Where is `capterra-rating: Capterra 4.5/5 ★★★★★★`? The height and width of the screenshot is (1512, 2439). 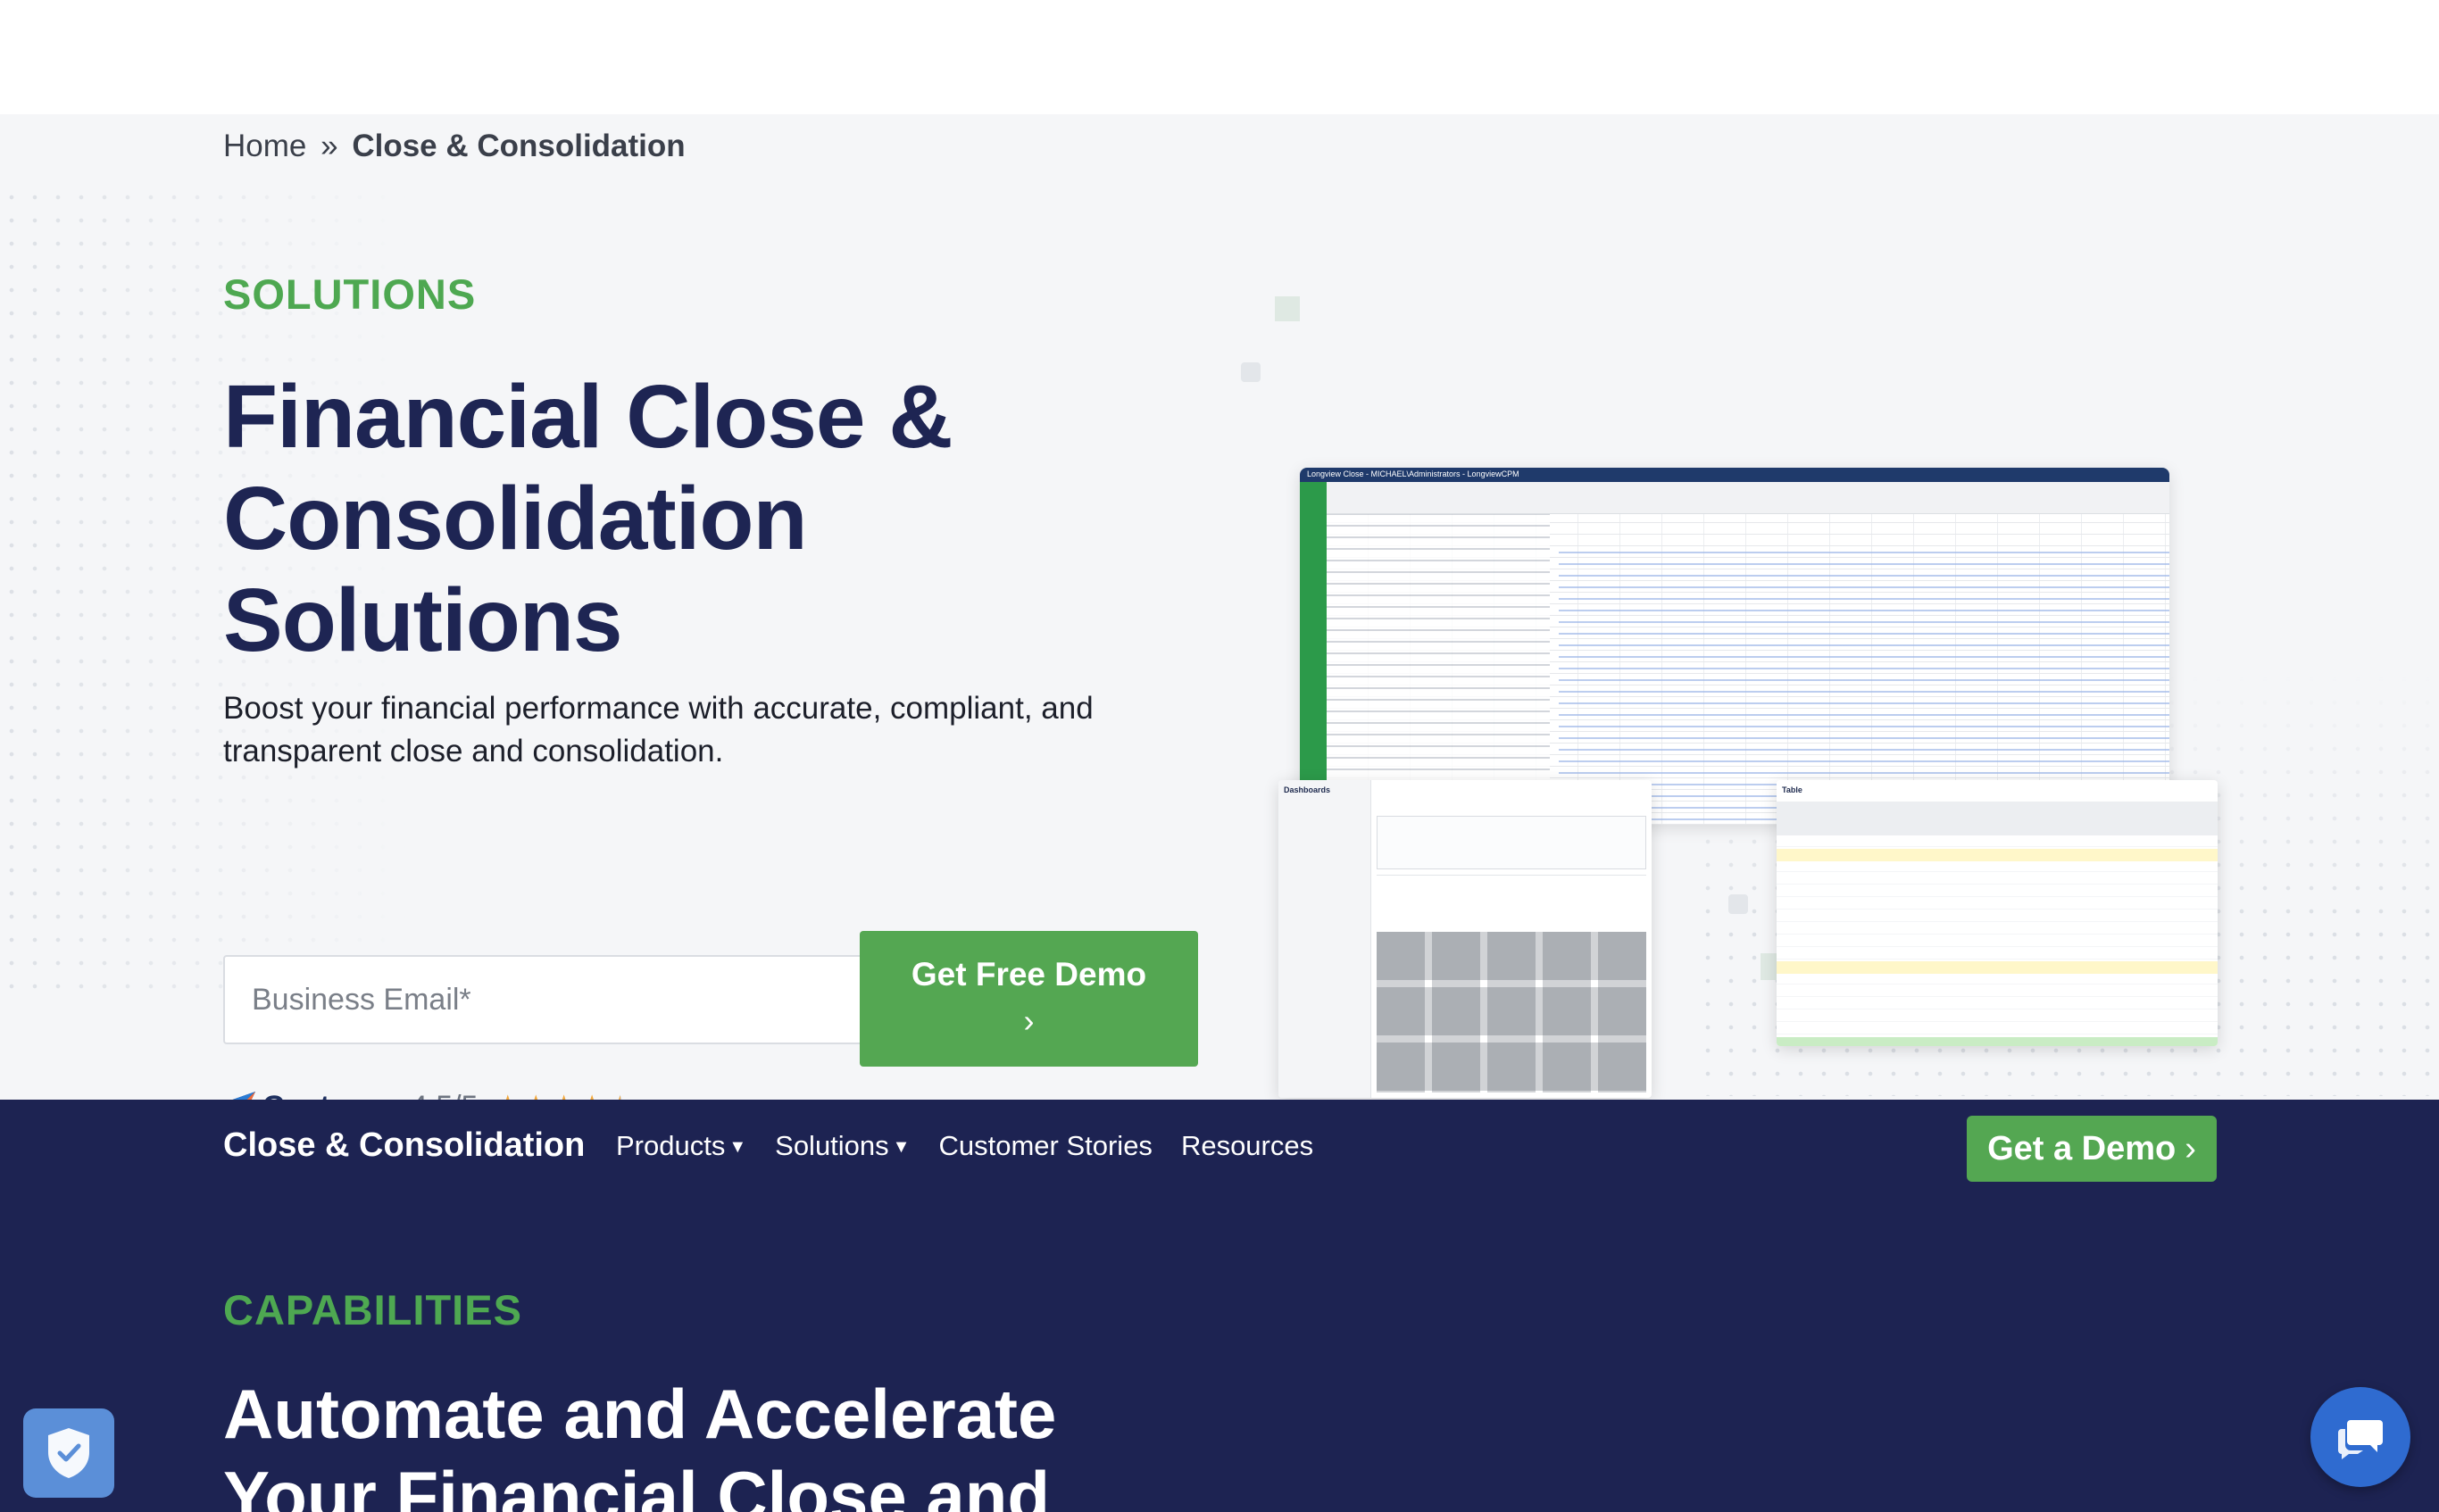 capterra-rating: Capterra 4.5/5 ★★★★★★ is located at coordinates (429, 1093).